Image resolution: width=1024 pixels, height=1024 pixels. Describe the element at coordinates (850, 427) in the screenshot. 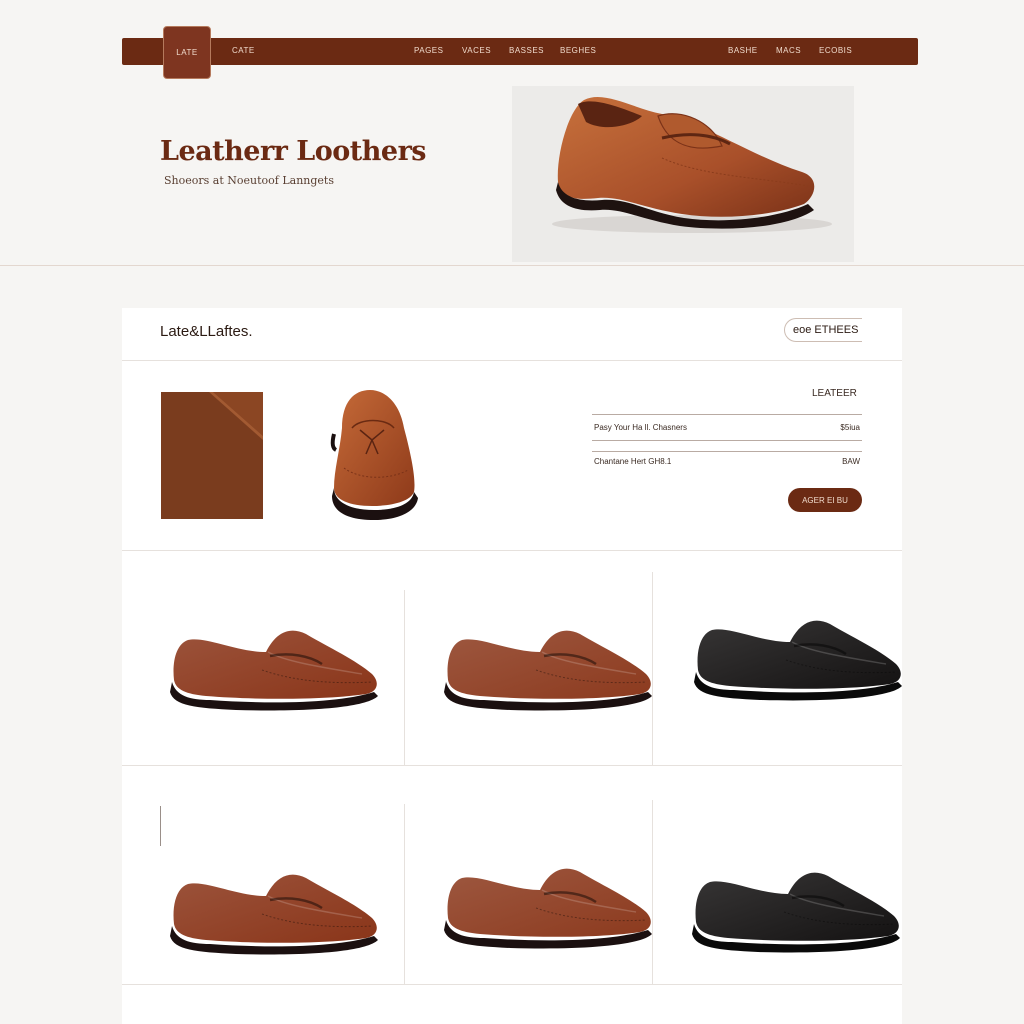

I see `spec-price: $5iua` at that location.